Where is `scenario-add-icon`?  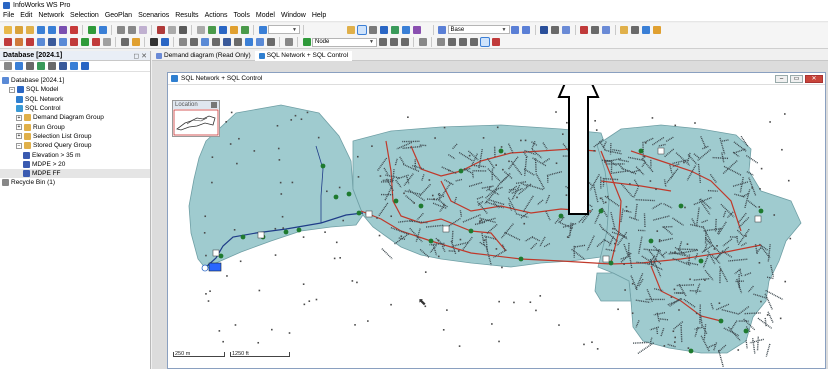
scenario-add-icon is located at coordinates (515, 29).